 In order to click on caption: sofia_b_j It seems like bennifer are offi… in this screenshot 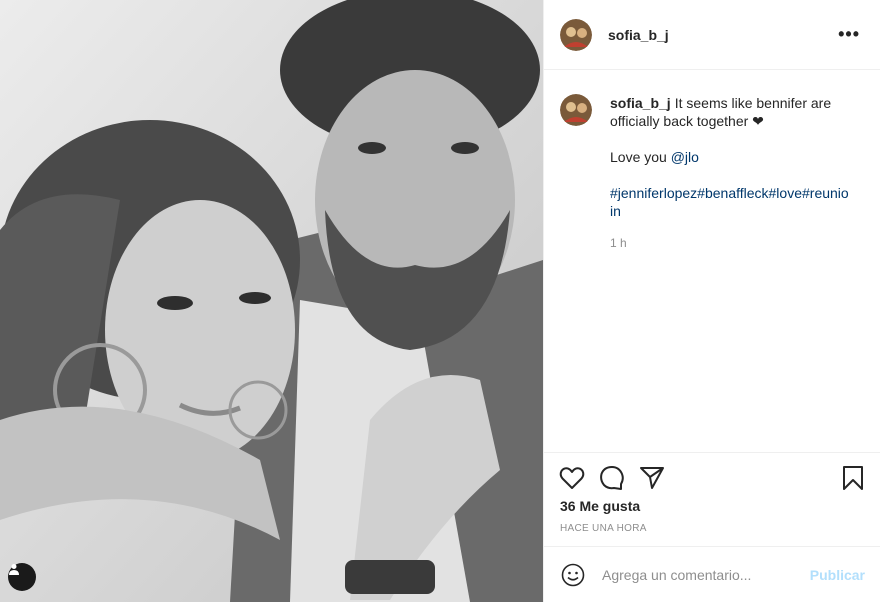, I will do `click(730, 173)`.